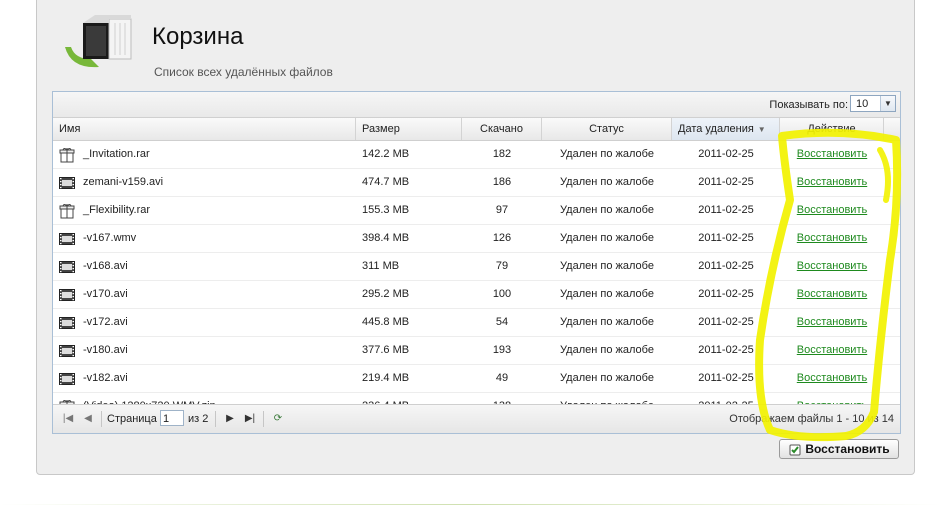  What do you see at coordinates (502, 210) in the screenshot?
I see `cell-downloads: 97` at bounding box center [502, 210].